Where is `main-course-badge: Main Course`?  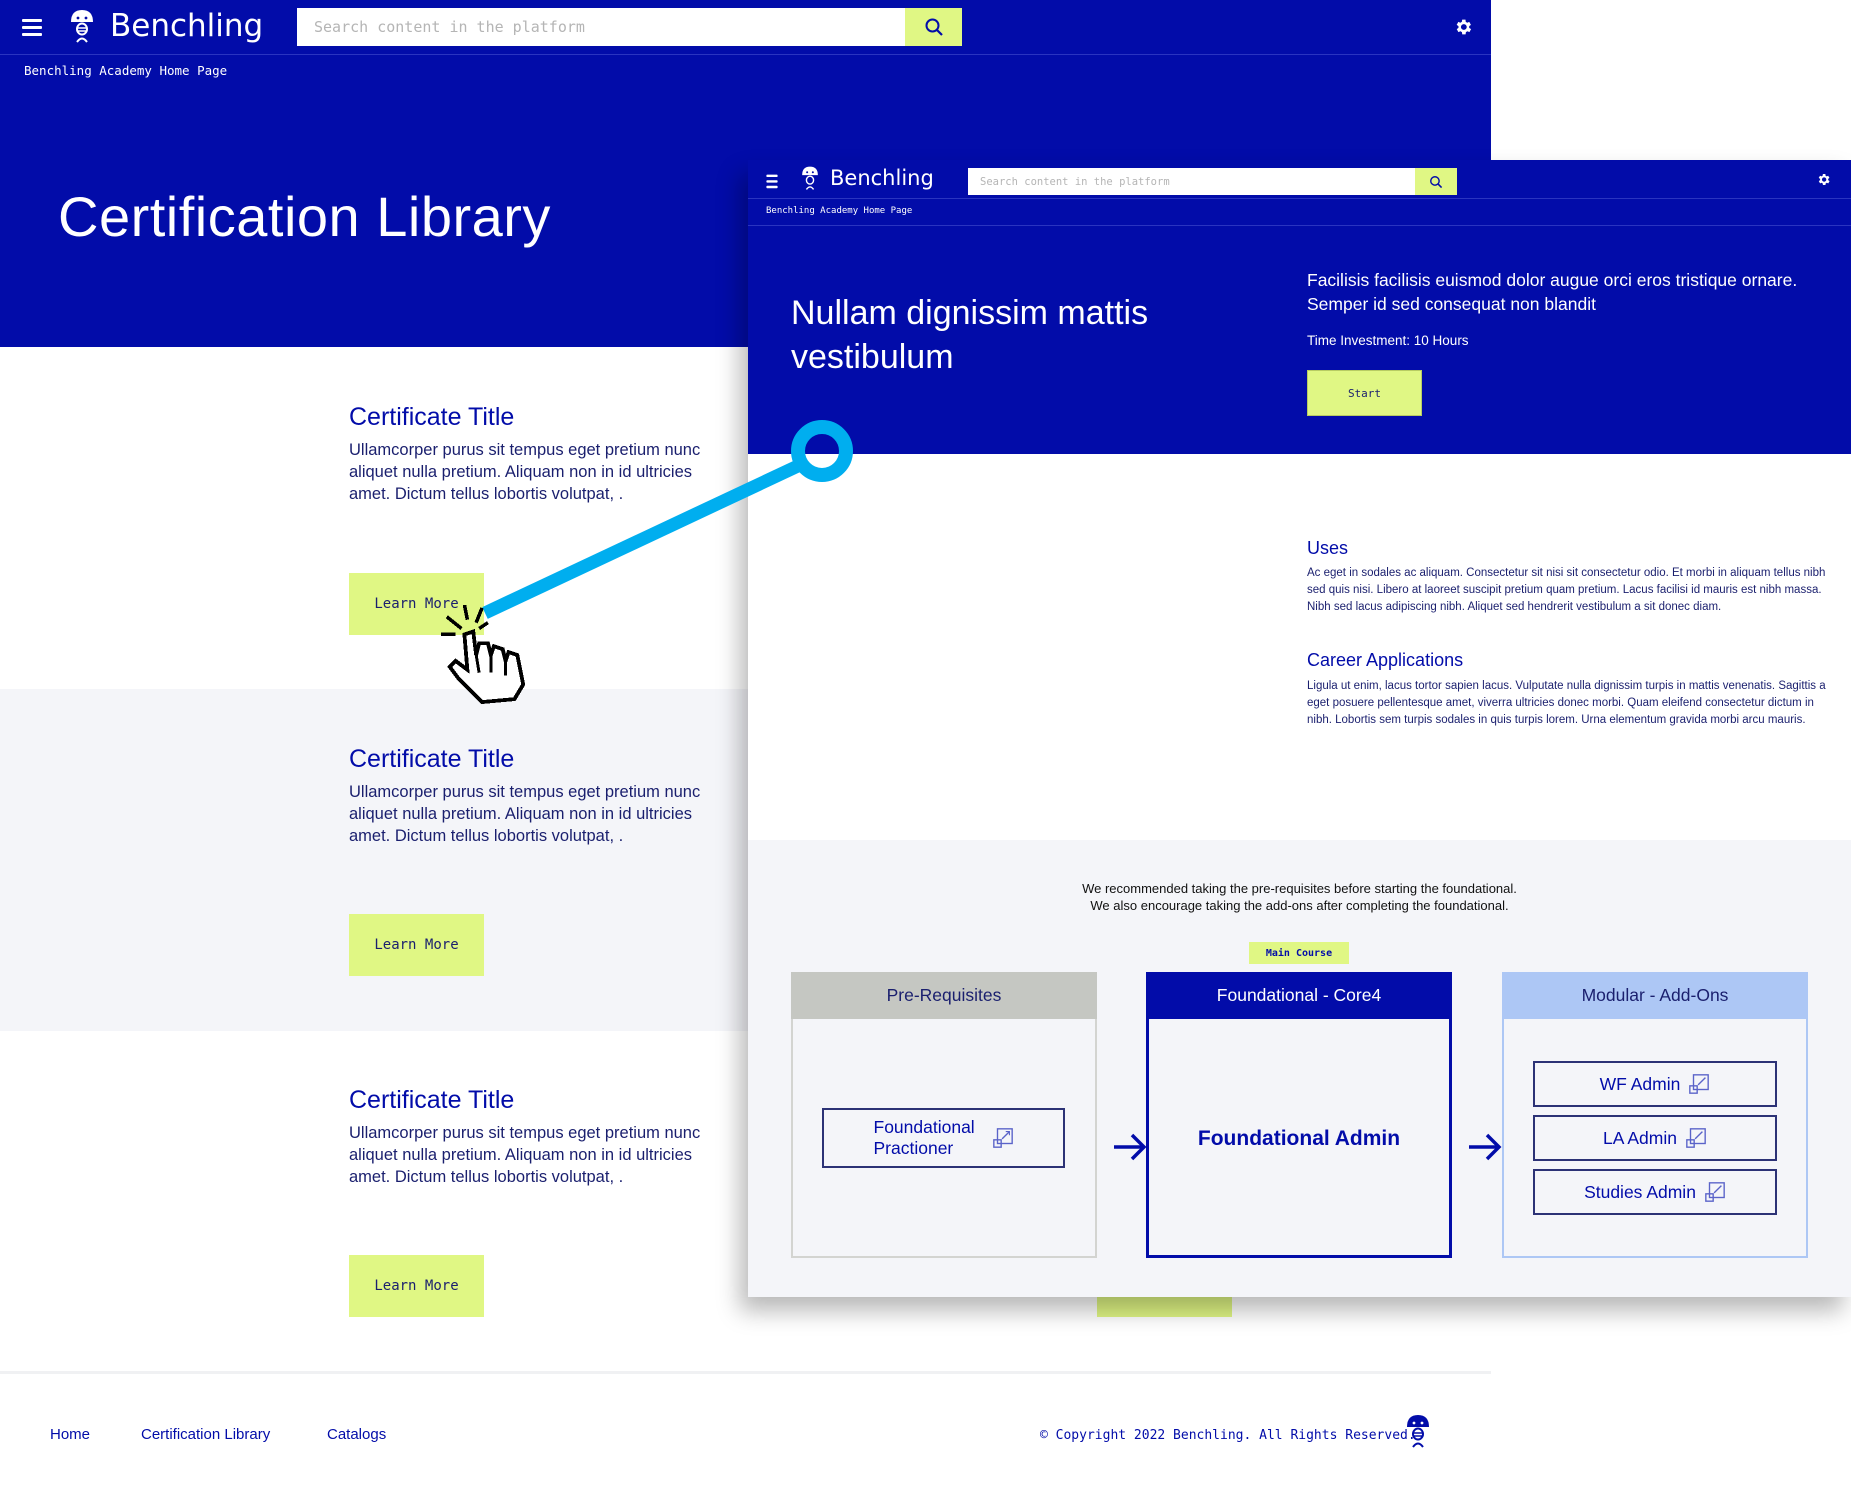 main-course-badge: Main Course is located at coordinates (1299, 953).